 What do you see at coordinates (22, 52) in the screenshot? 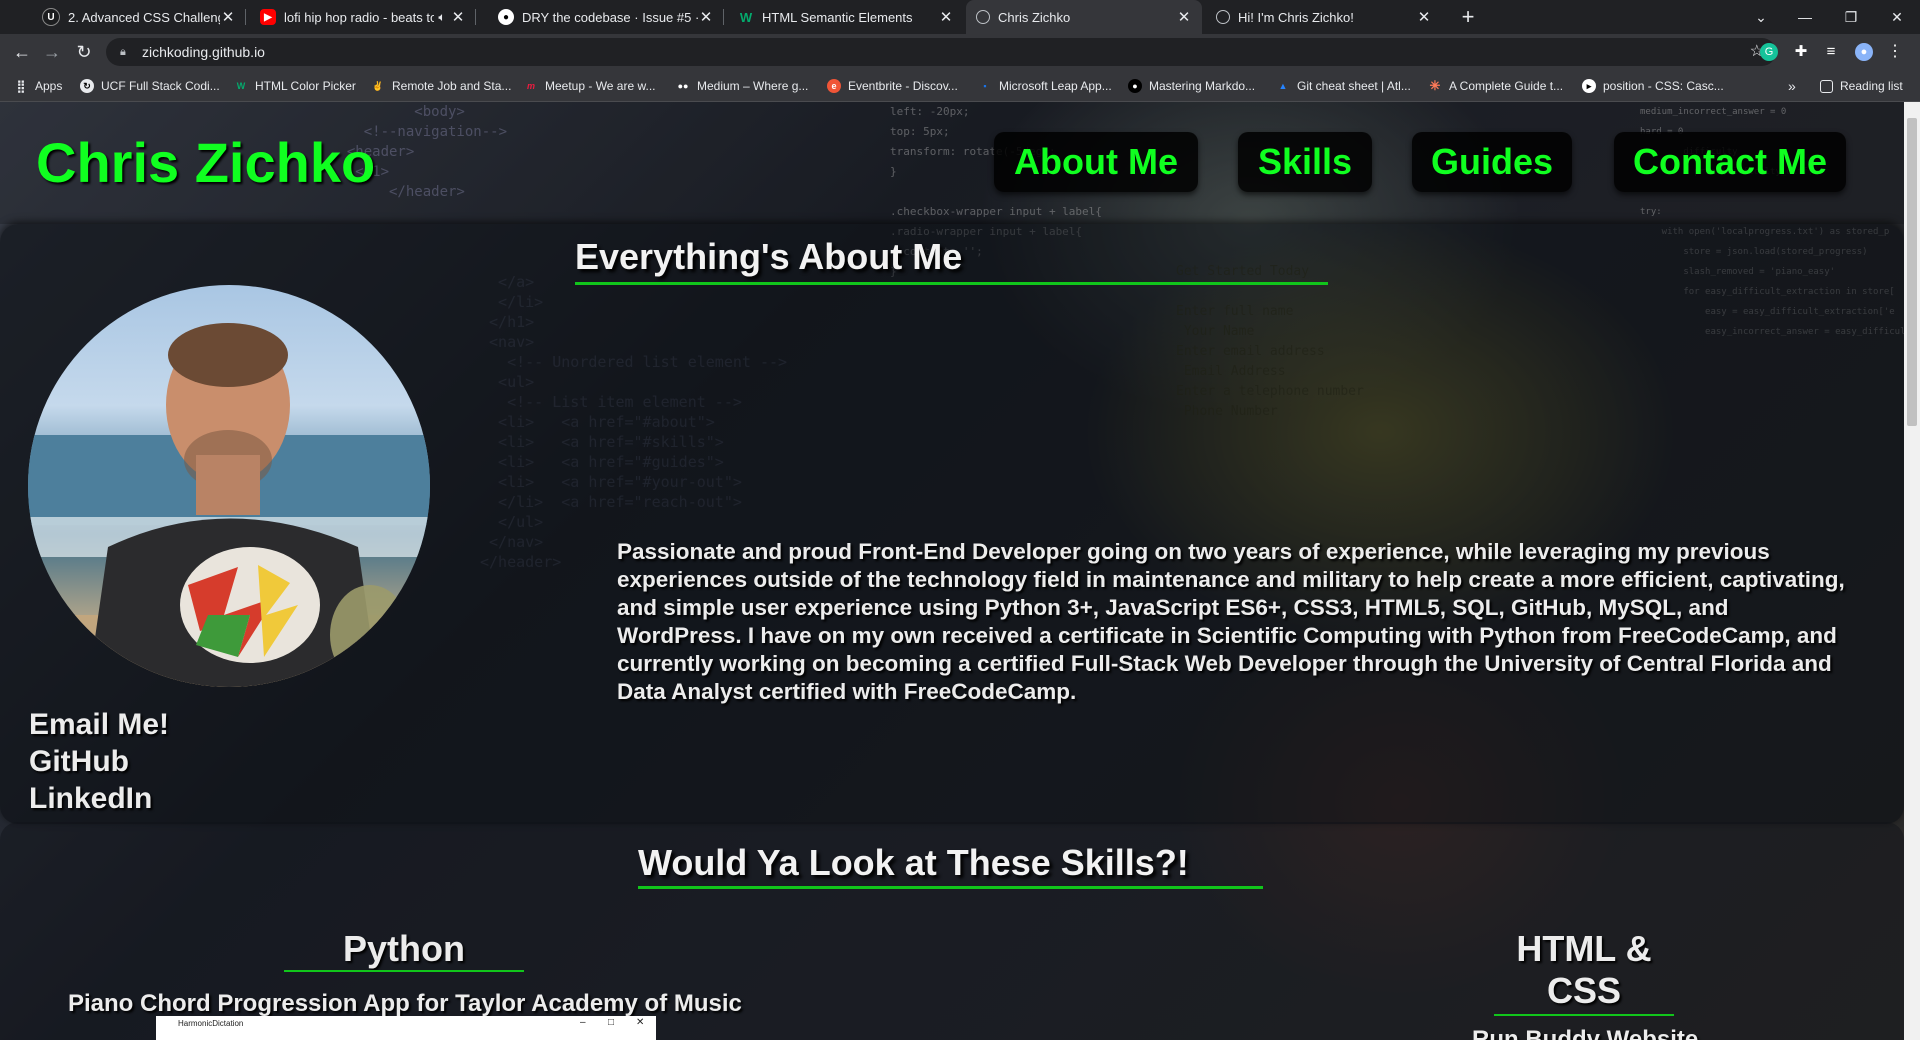
I see `back-icon: ←` at bounding box center [22, 52].